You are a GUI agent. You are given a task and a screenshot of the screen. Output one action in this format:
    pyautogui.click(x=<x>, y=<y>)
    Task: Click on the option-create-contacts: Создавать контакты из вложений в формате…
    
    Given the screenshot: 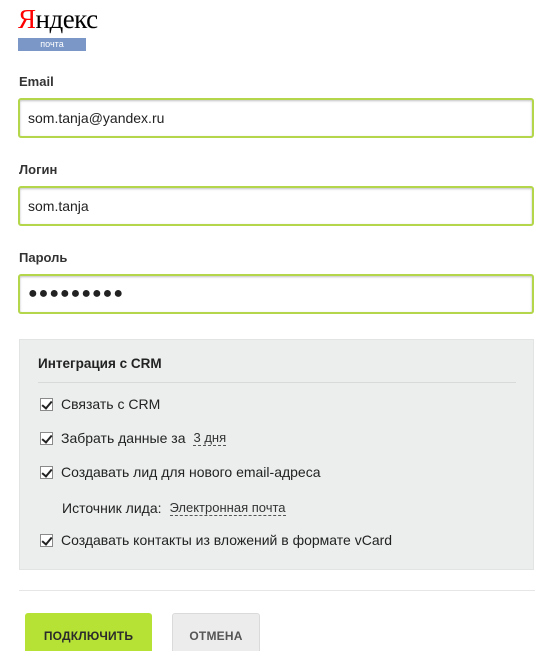 What is the action you would take?
    pyautogui.click(x=216, y=540)
    